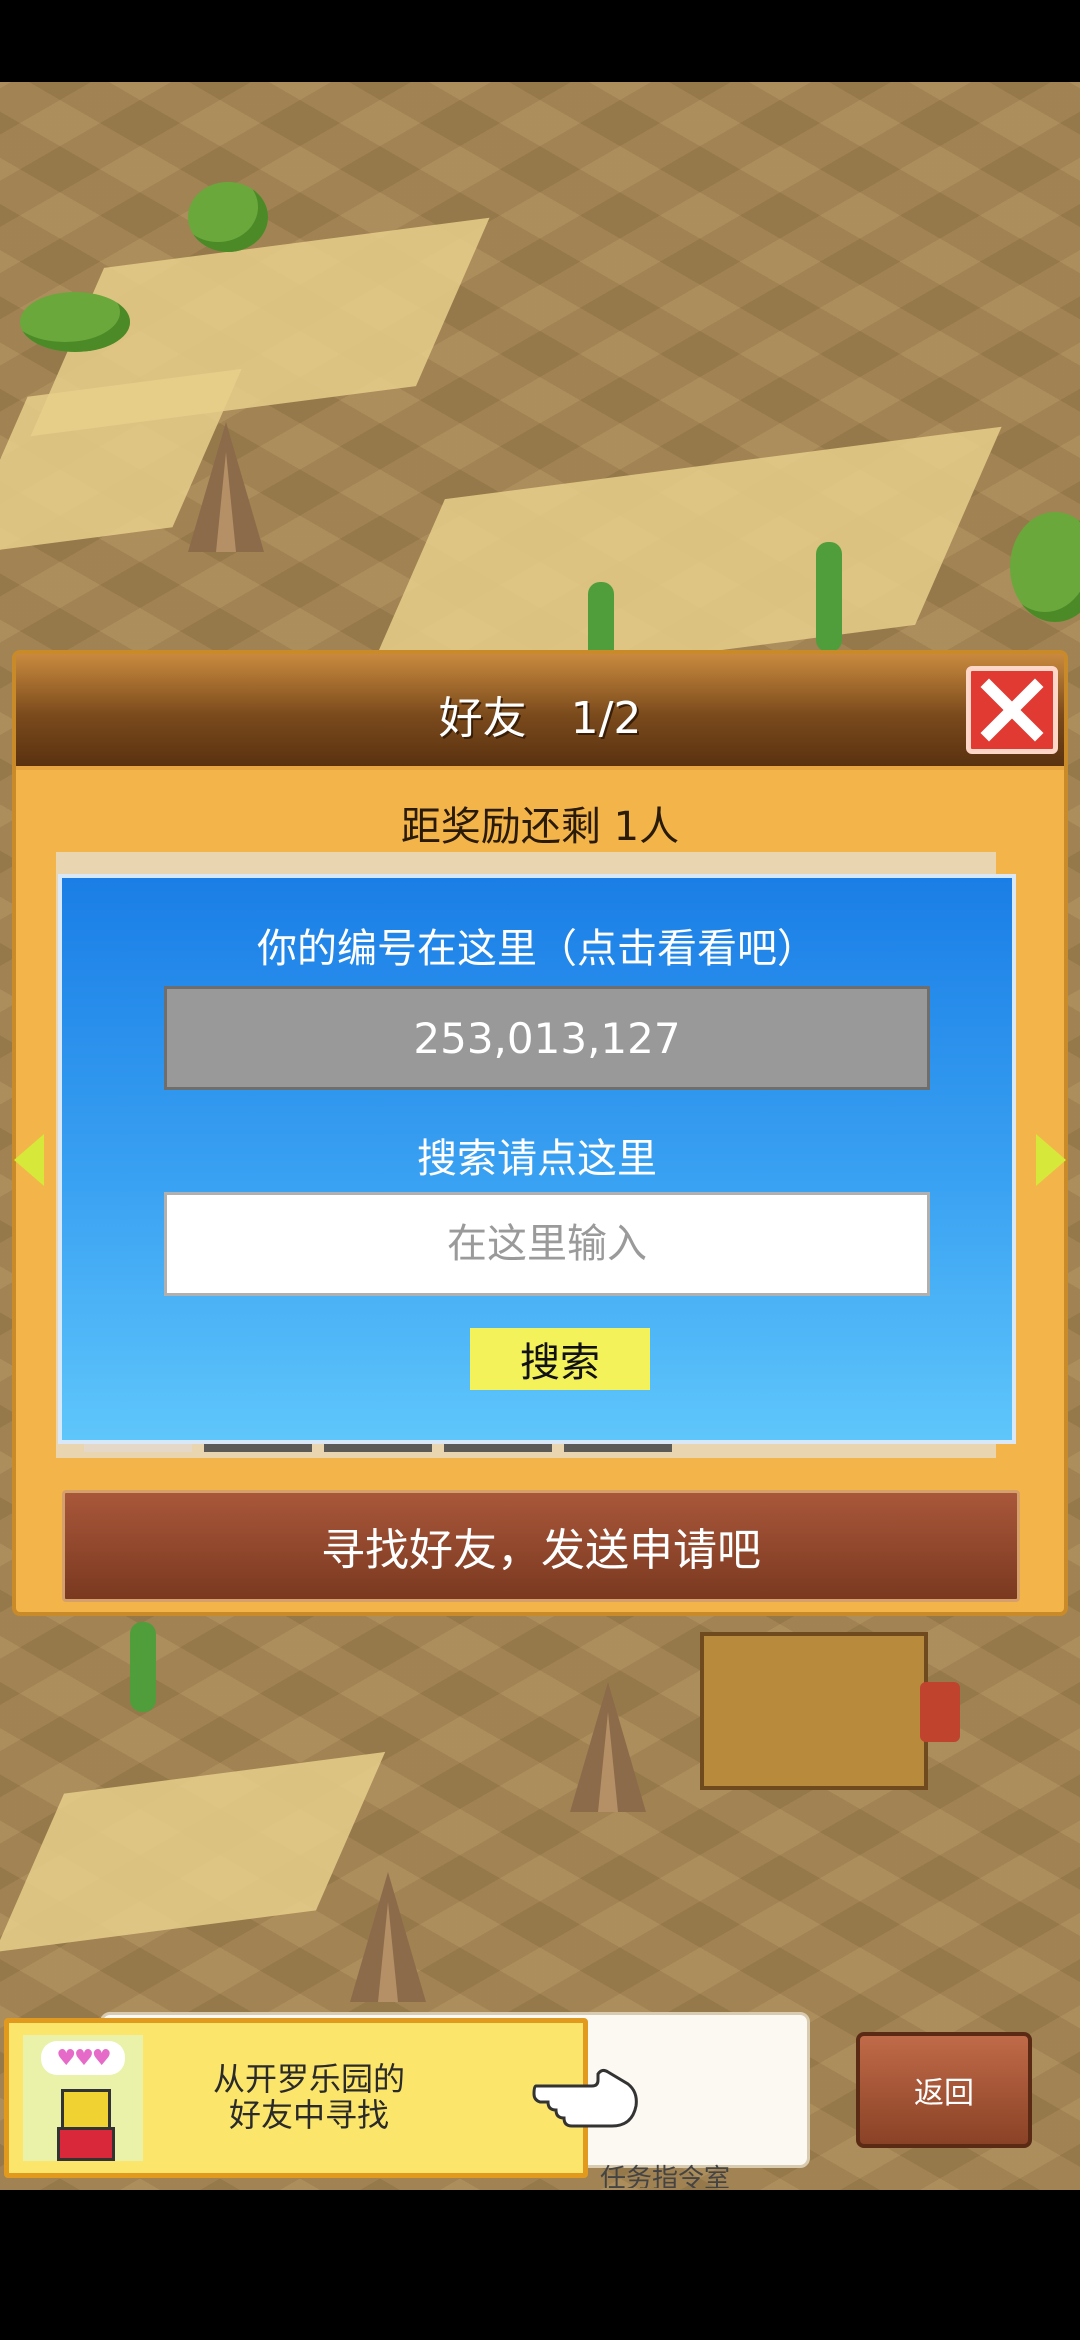 Image resolution: width=1080 pixels, height=2340 pixels. What do you see at coordinates (547, 1038) in the screenshot?
I see `player-id-display: 253,013,127` at bounding box center [547, 1038].